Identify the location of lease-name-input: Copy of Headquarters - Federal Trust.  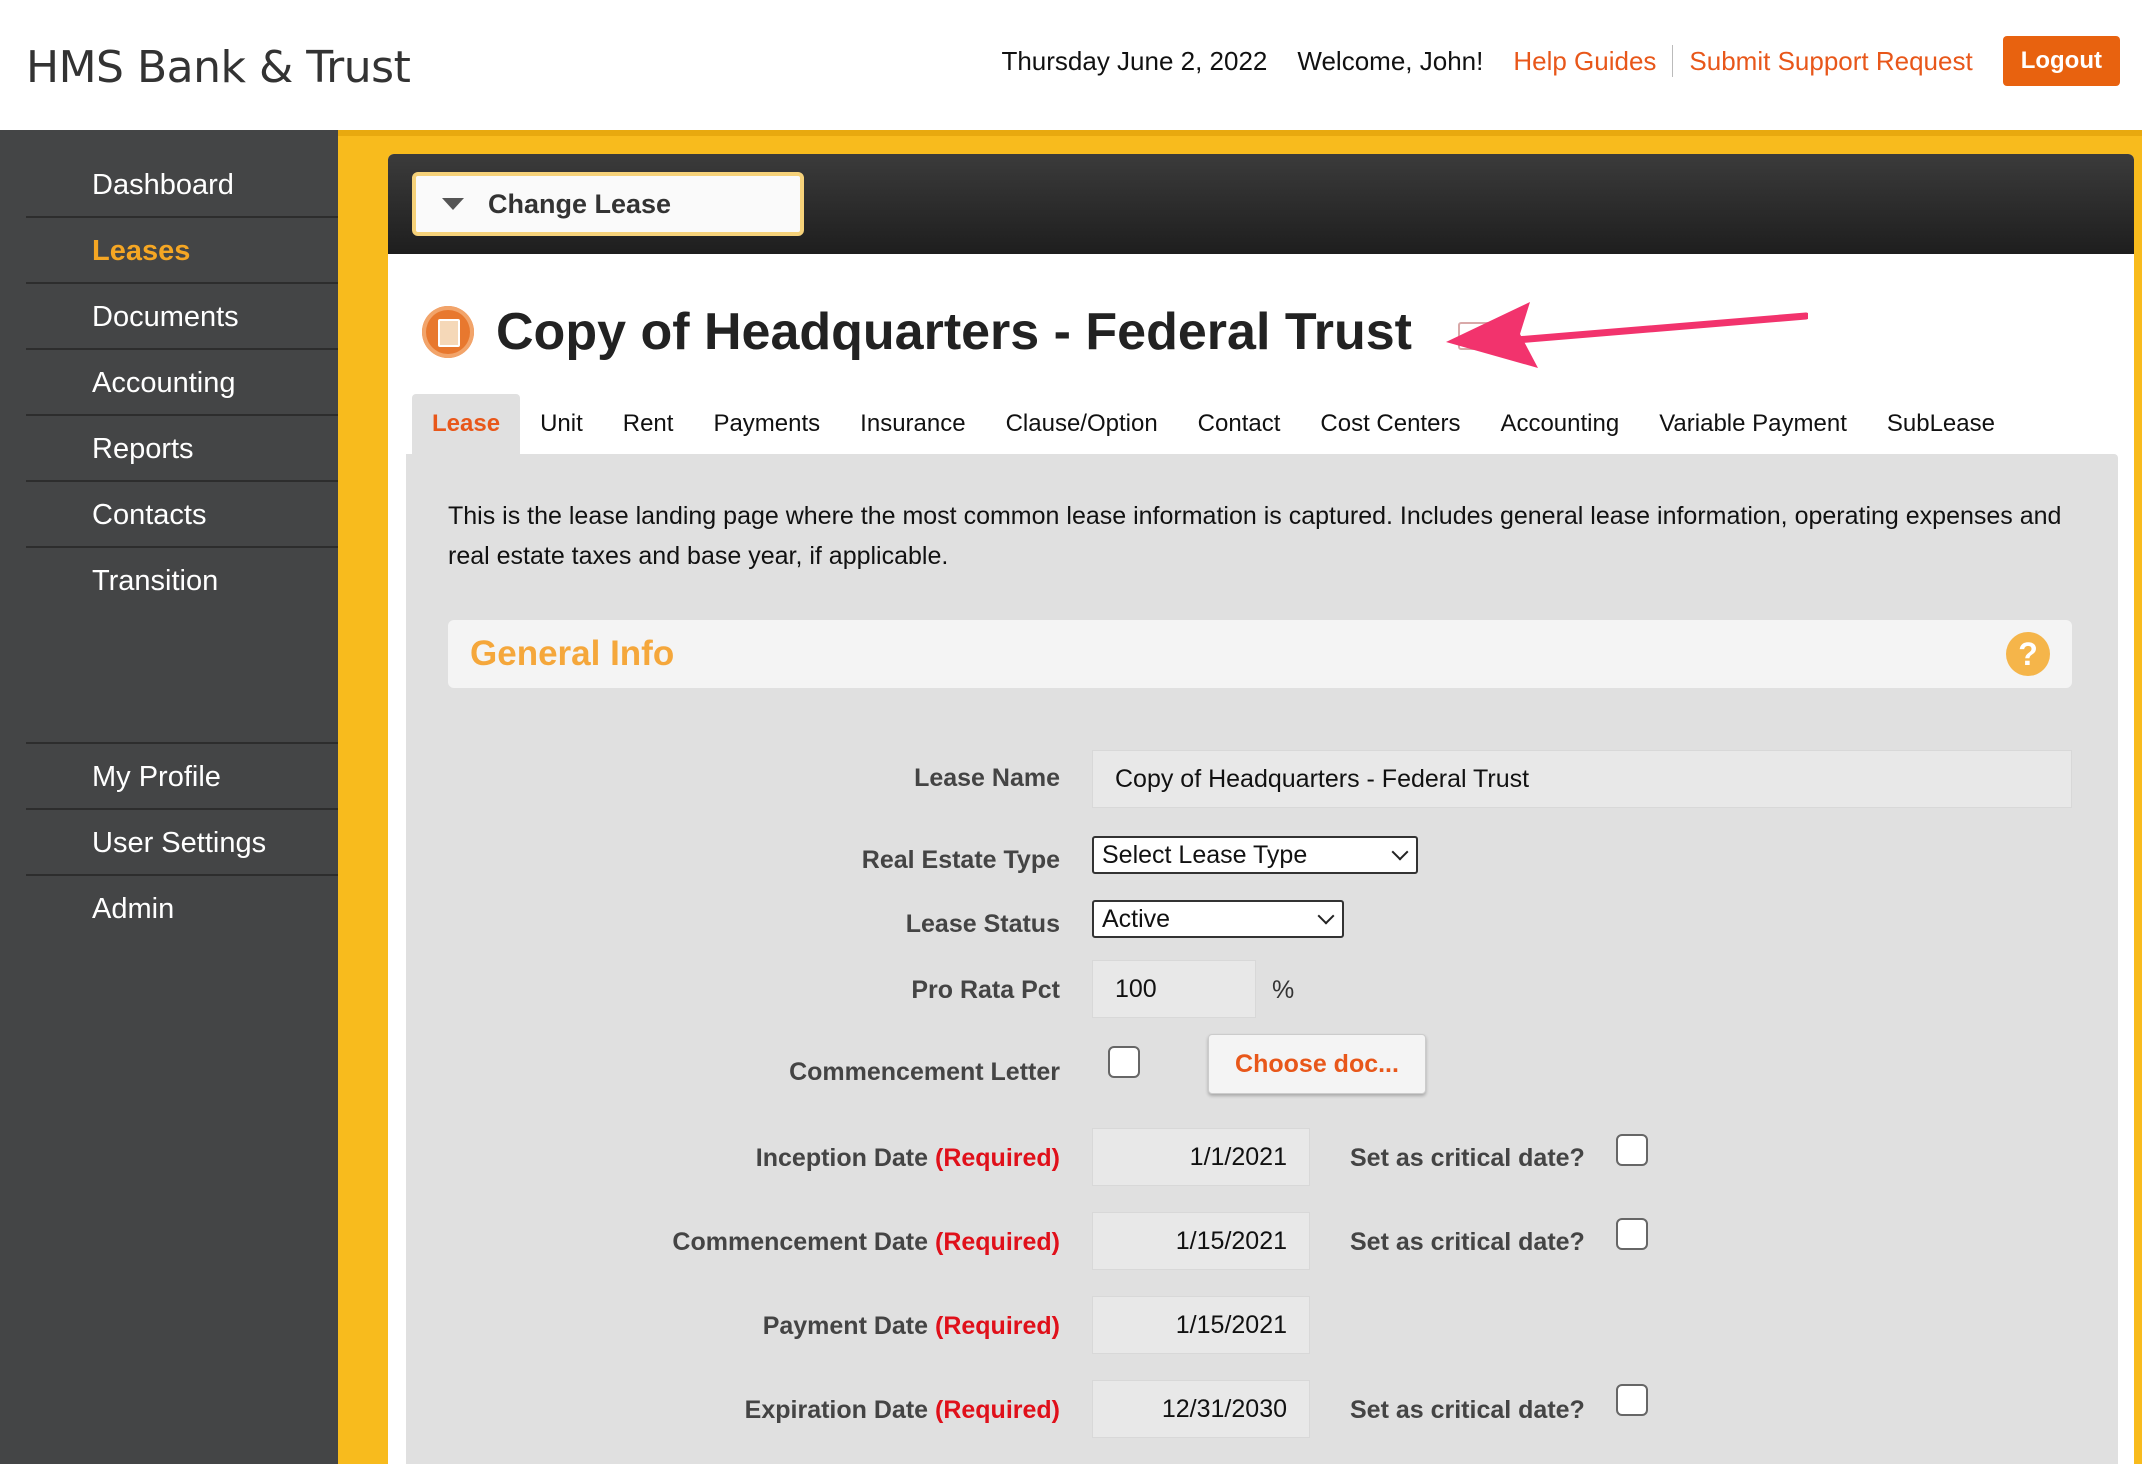
(1582, 779).